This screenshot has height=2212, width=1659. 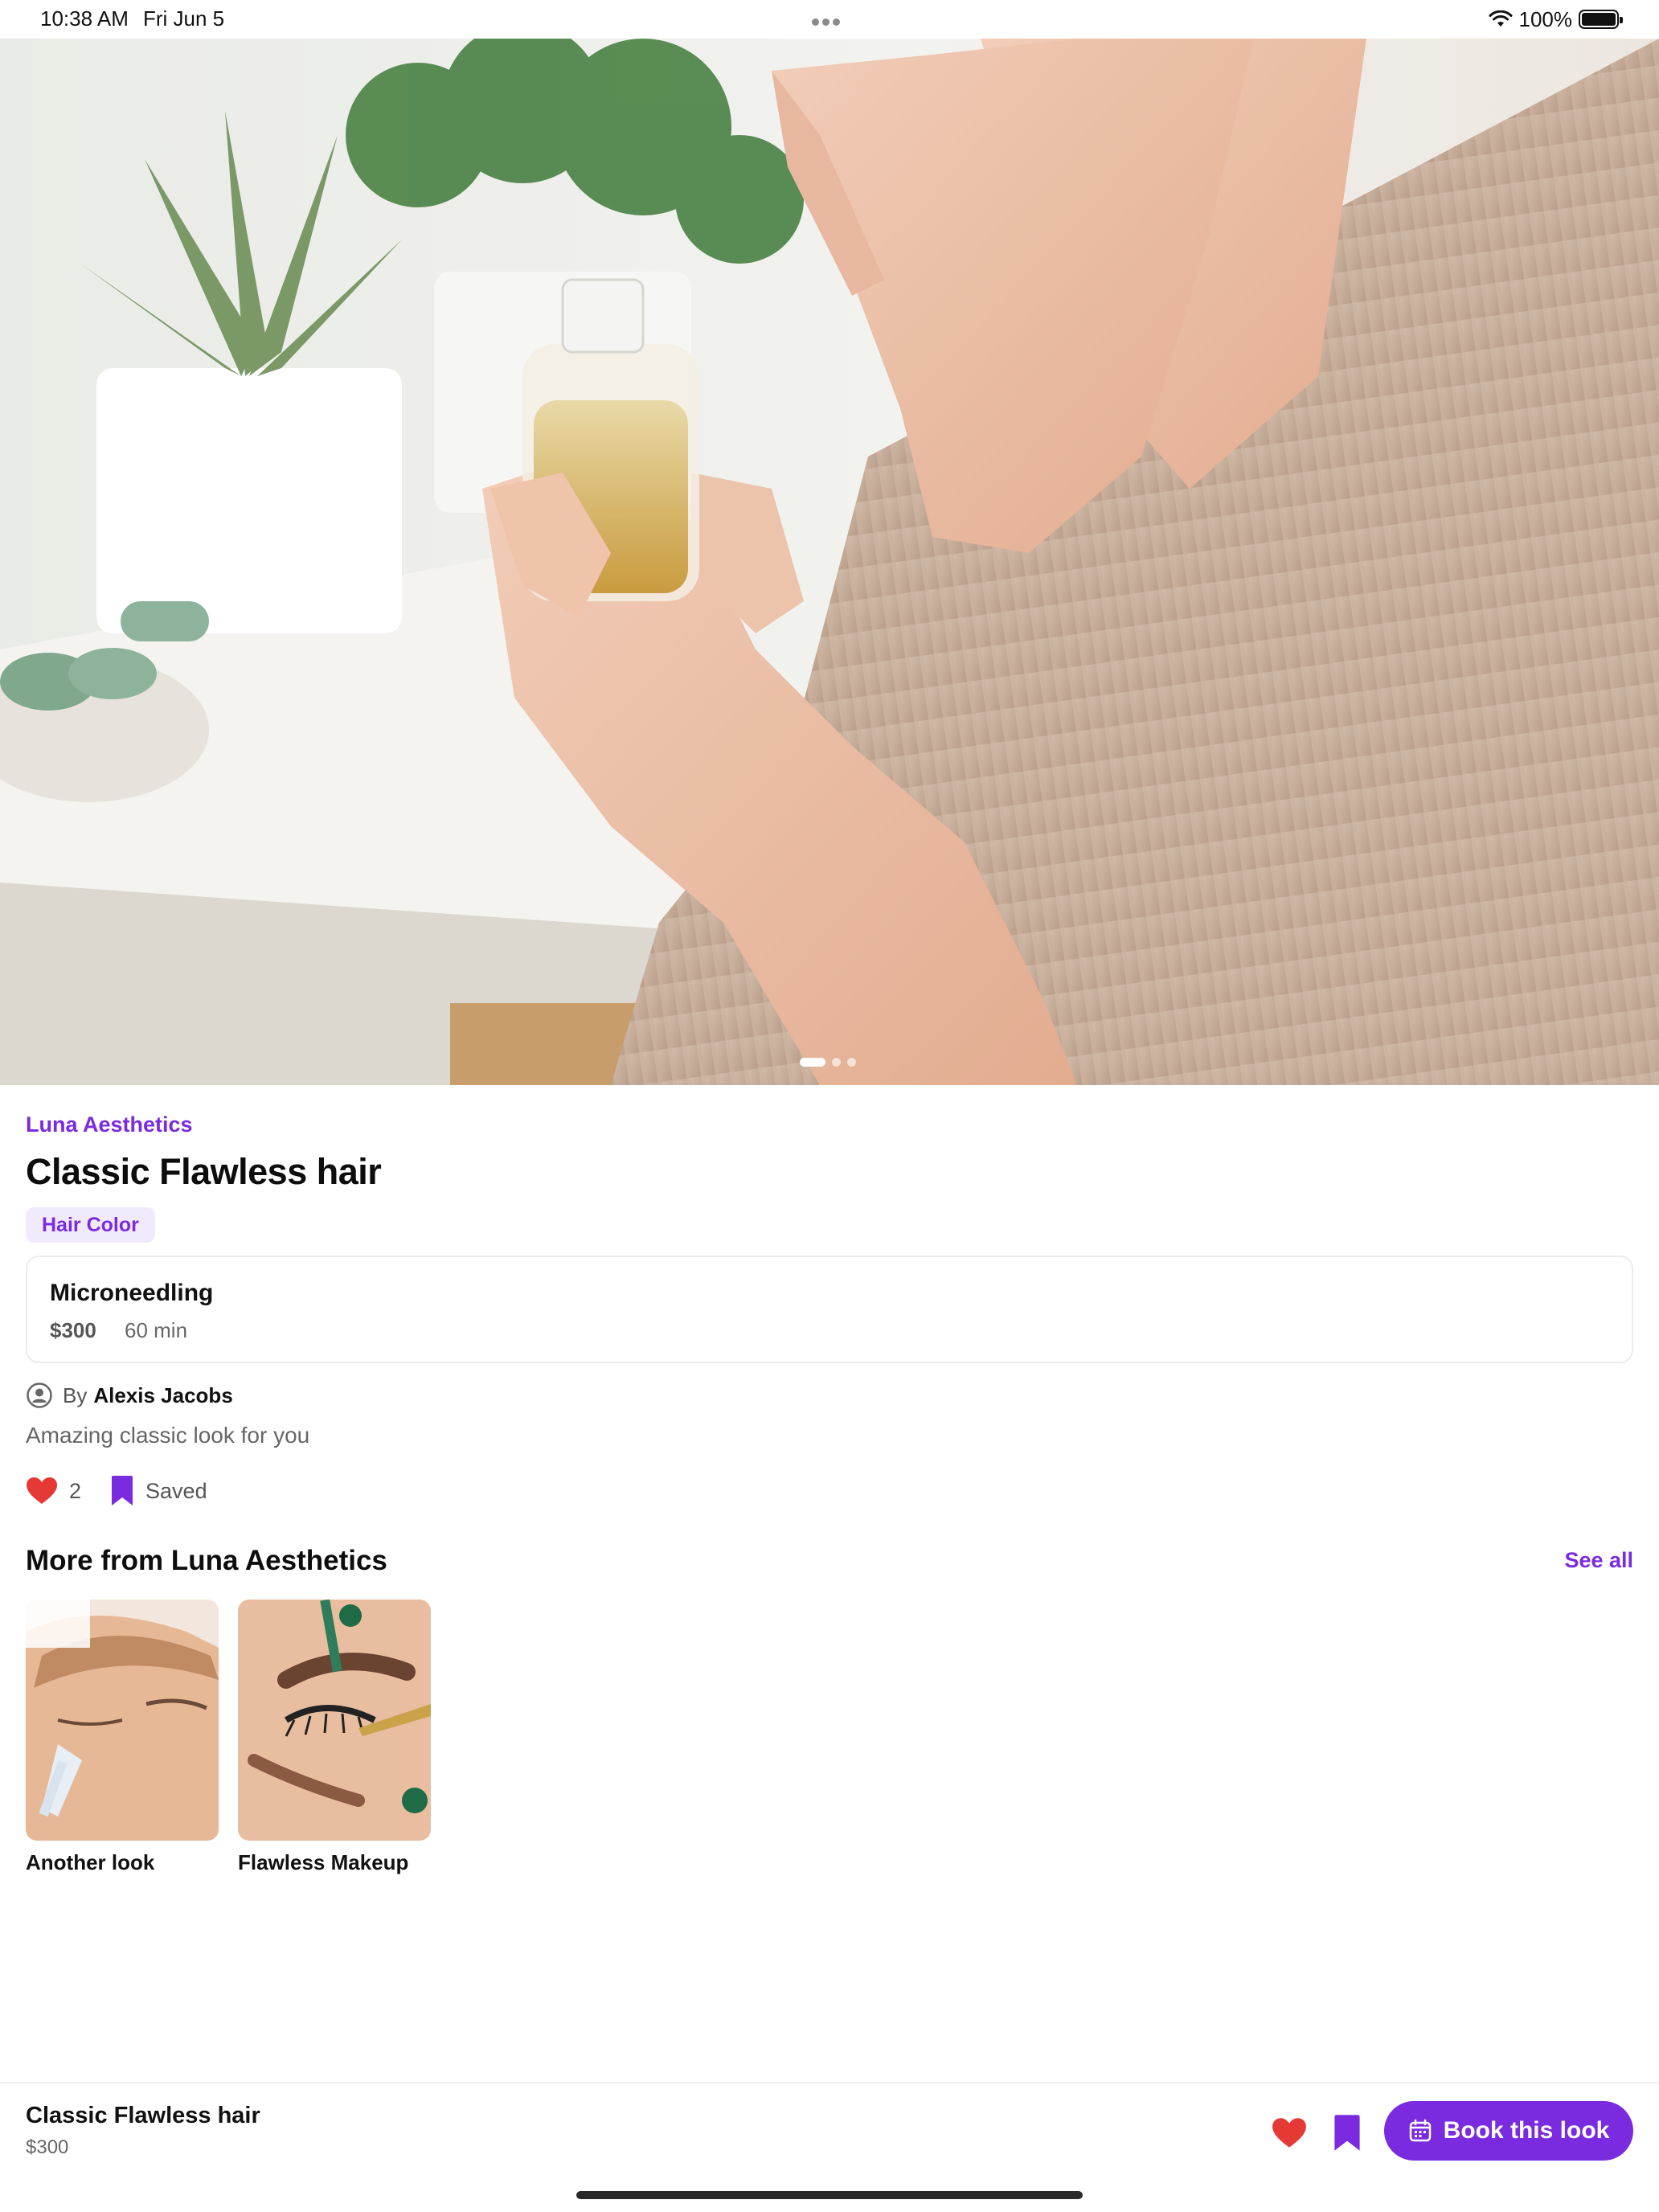 I want to click on more-section-title: More from Luna Aesthetics, so click(x=206, y=1560).